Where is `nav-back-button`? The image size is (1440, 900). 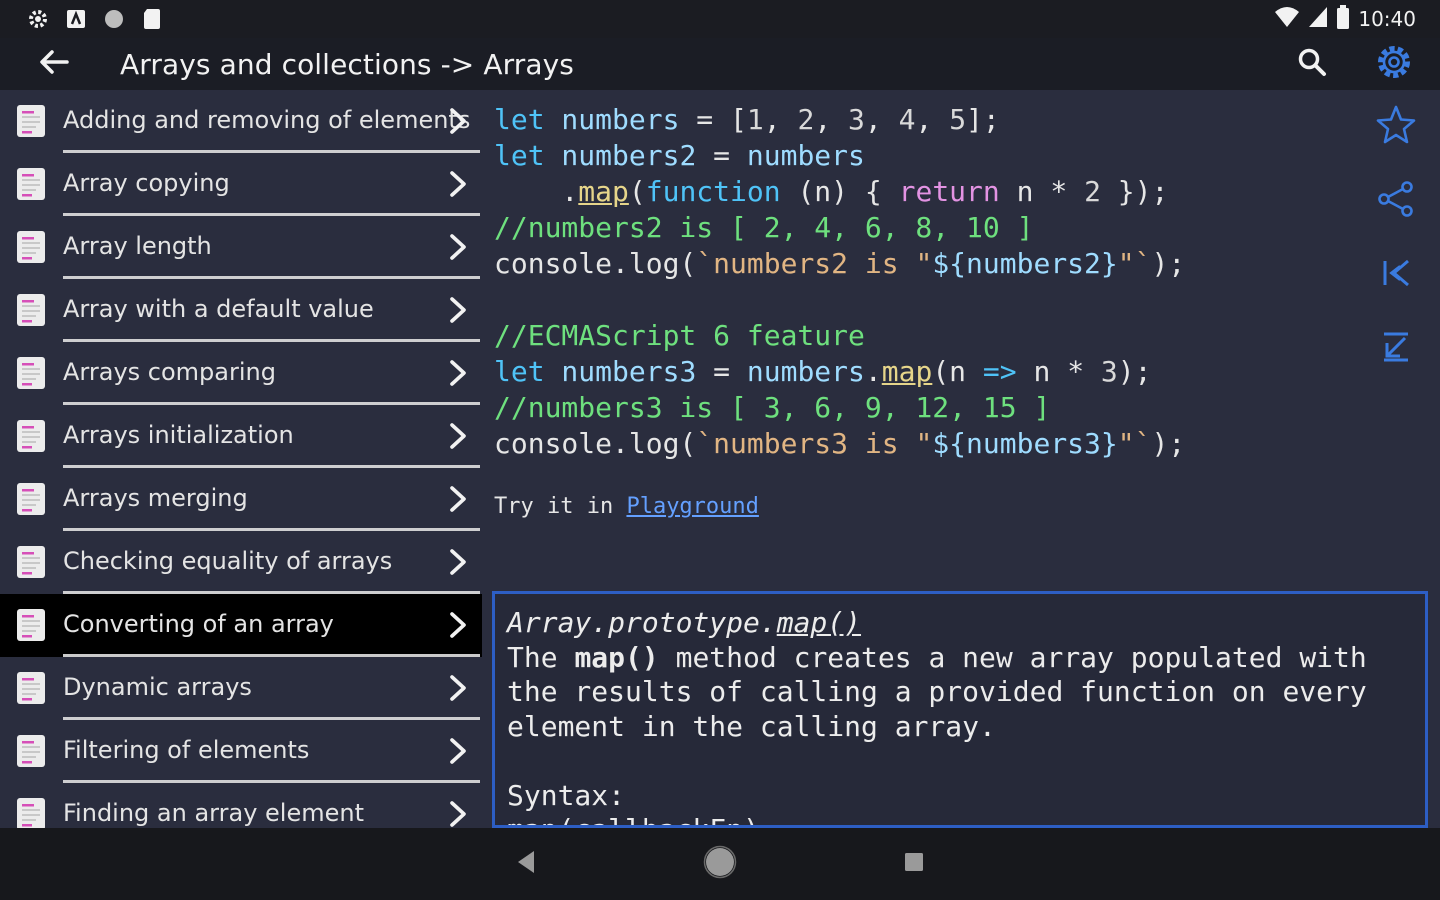 nav-back-button is located at coordinates (526, 864).